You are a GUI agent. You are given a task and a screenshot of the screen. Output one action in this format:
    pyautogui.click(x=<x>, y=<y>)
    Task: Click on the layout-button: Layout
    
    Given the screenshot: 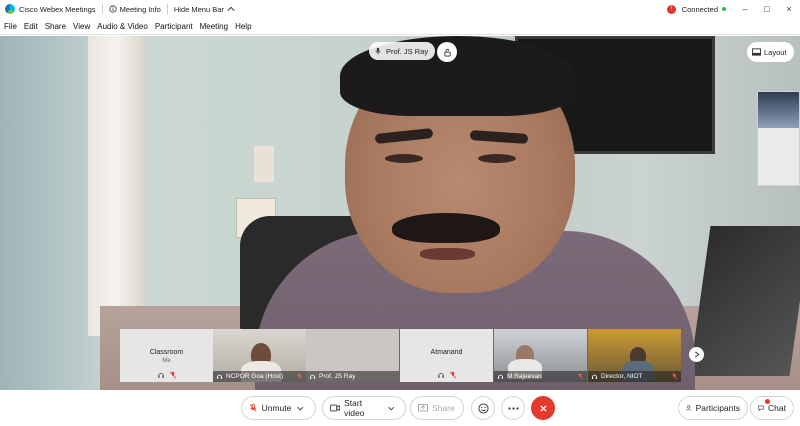 What is the action you would take?
    pyautogui.click(x=770, y=52)
    